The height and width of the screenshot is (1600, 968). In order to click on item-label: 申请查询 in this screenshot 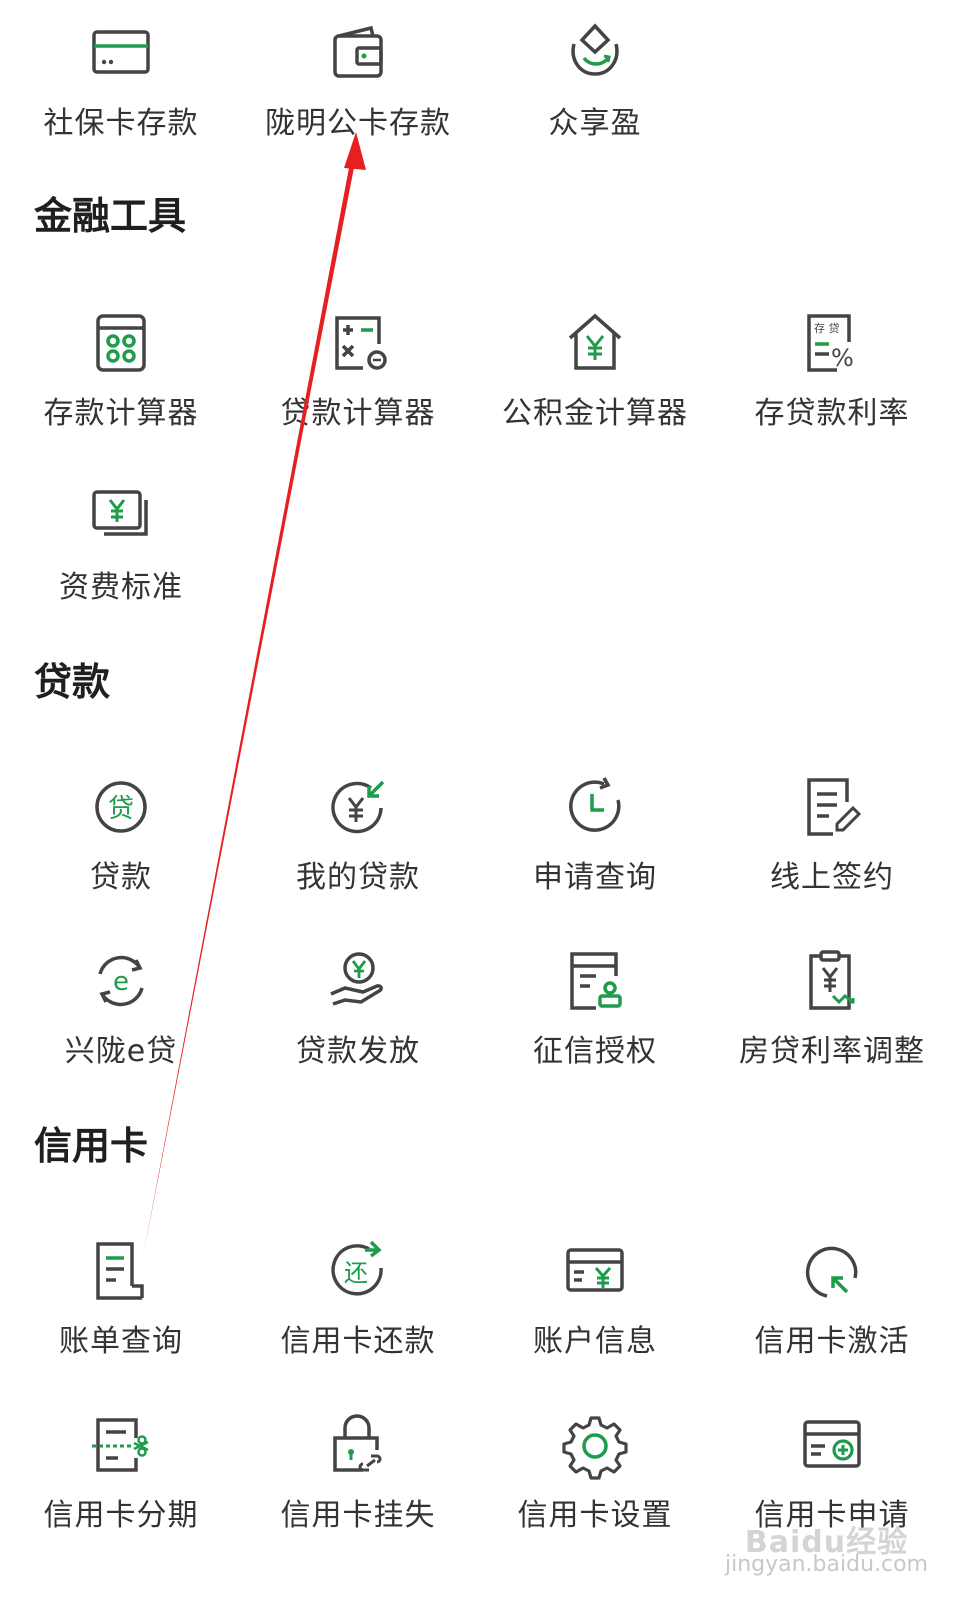, I will do `click(595, 877)`.